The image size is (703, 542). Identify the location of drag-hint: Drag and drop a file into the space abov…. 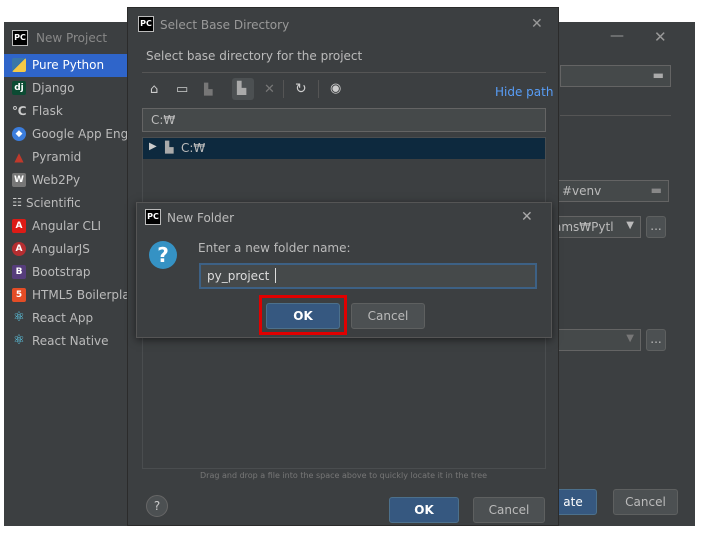
(344, 475).